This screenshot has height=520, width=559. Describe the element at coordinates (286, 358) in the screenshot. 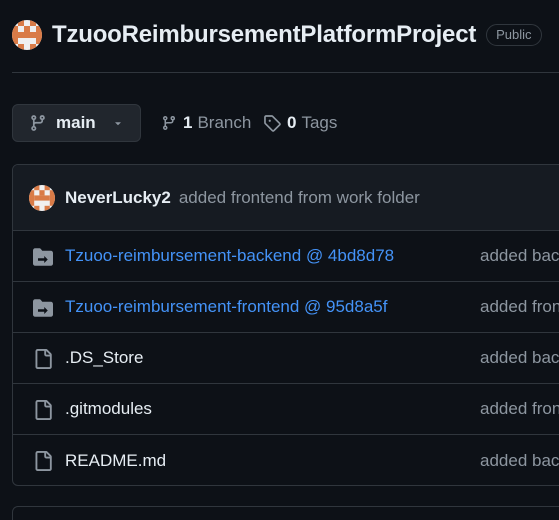

I see `file-row: .DS_Store added bac` at that location.